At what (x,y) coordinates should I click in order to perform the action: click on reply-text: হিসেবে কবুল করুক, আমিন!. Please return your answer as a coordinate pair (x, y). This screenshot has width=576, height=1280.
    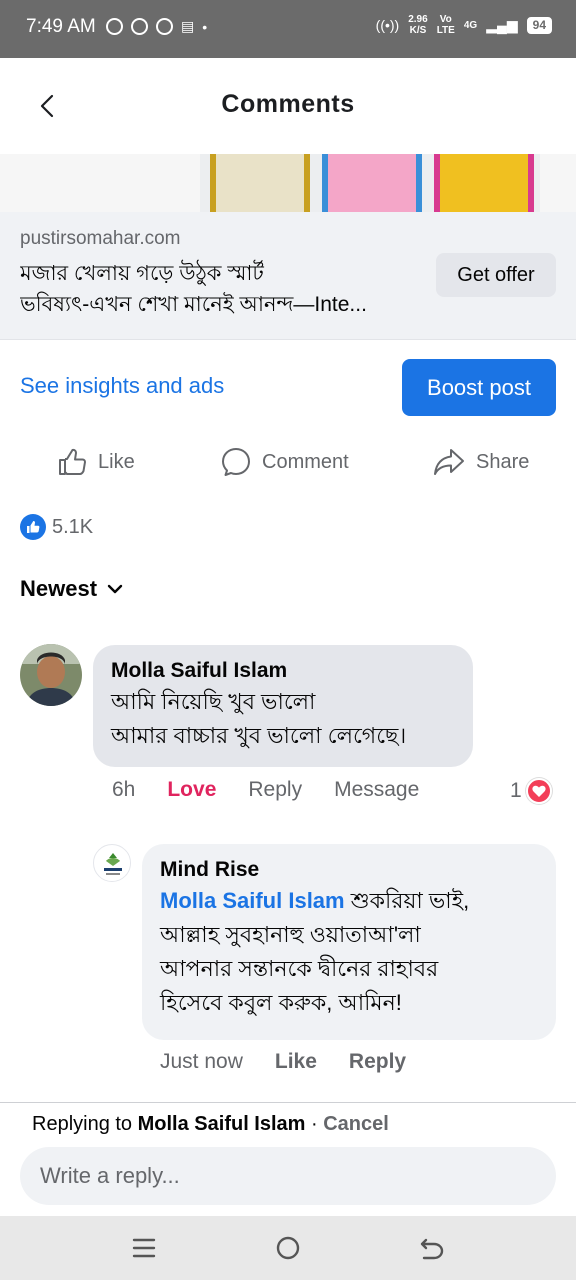
    Looking at the image, I should click on (281, 1002).